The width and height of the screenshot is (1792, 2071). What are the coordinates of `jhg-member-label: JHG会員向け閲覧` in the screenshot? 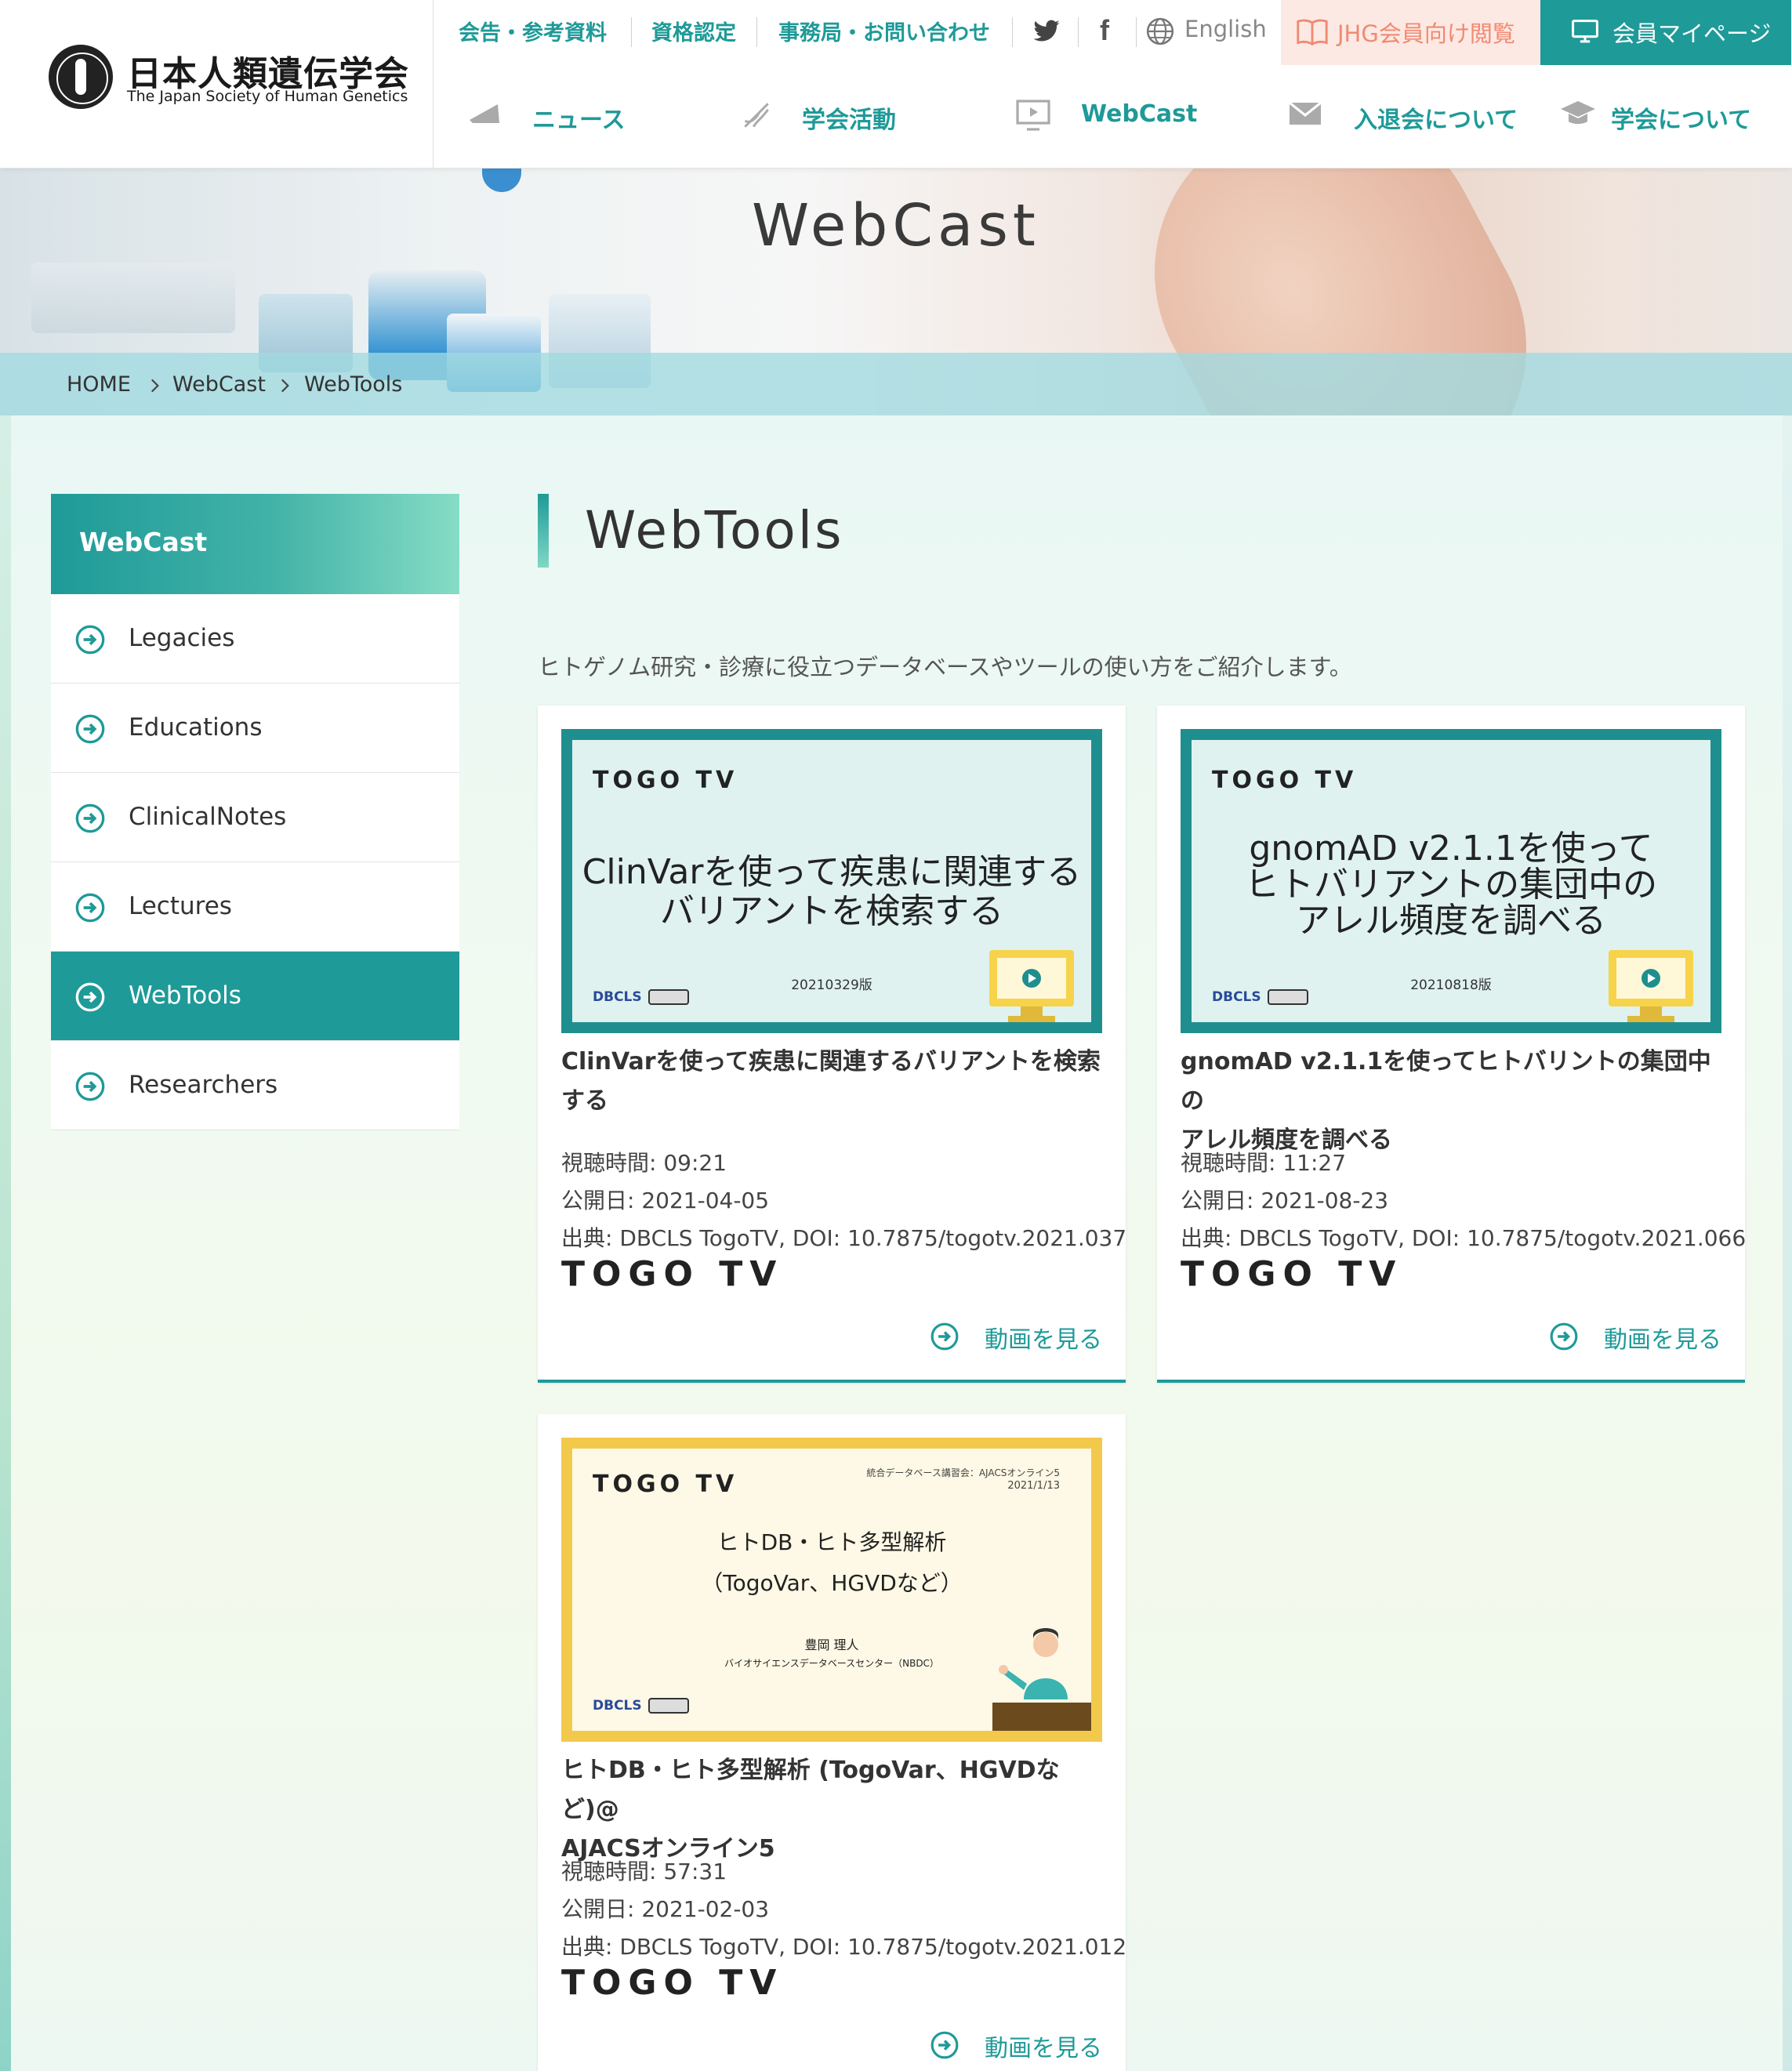 It's located at (1426, 33).